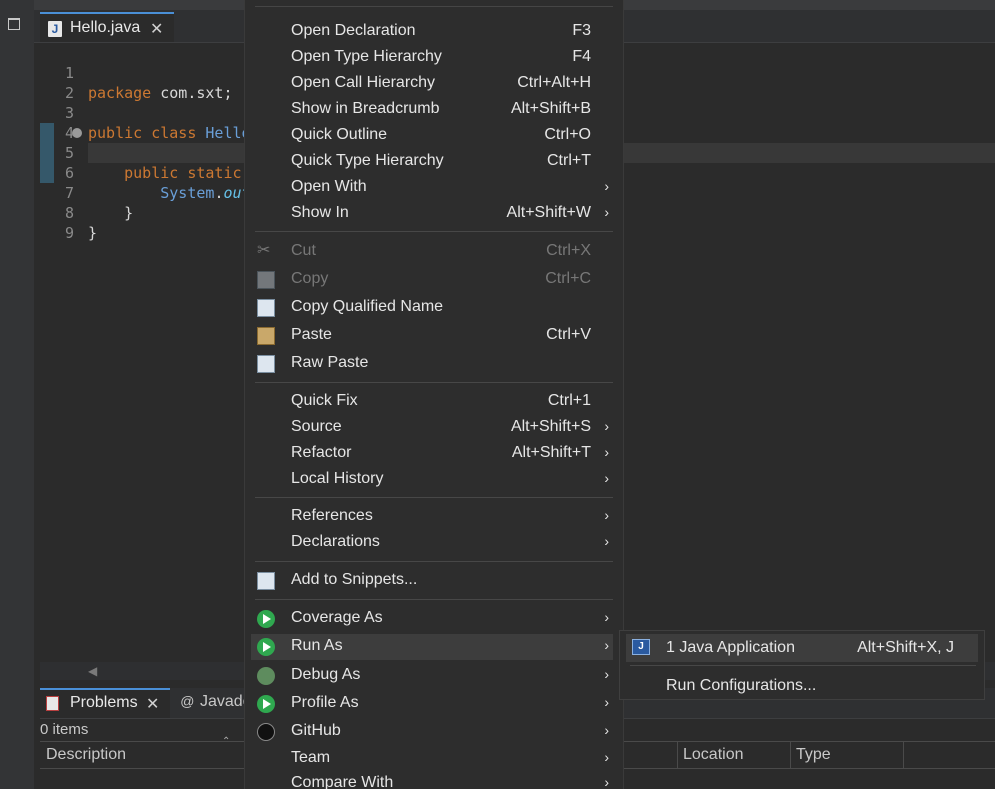  I want to click on menu-item-cut: ✂ Cut Ctrl+X, so click(432, 252).